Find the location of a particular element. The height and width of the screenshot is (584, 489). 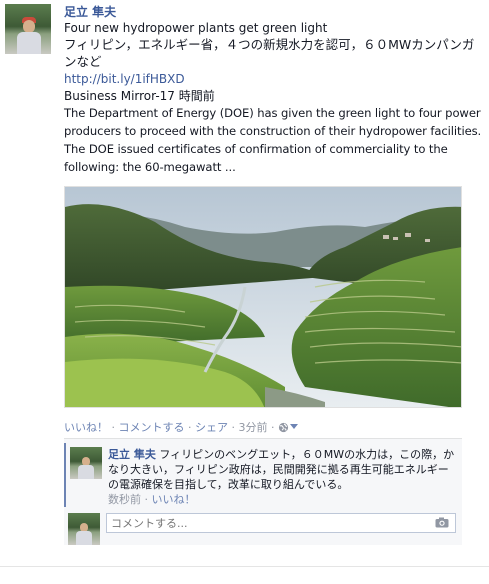

share-link: シェア is located at coordinates (211, 427).